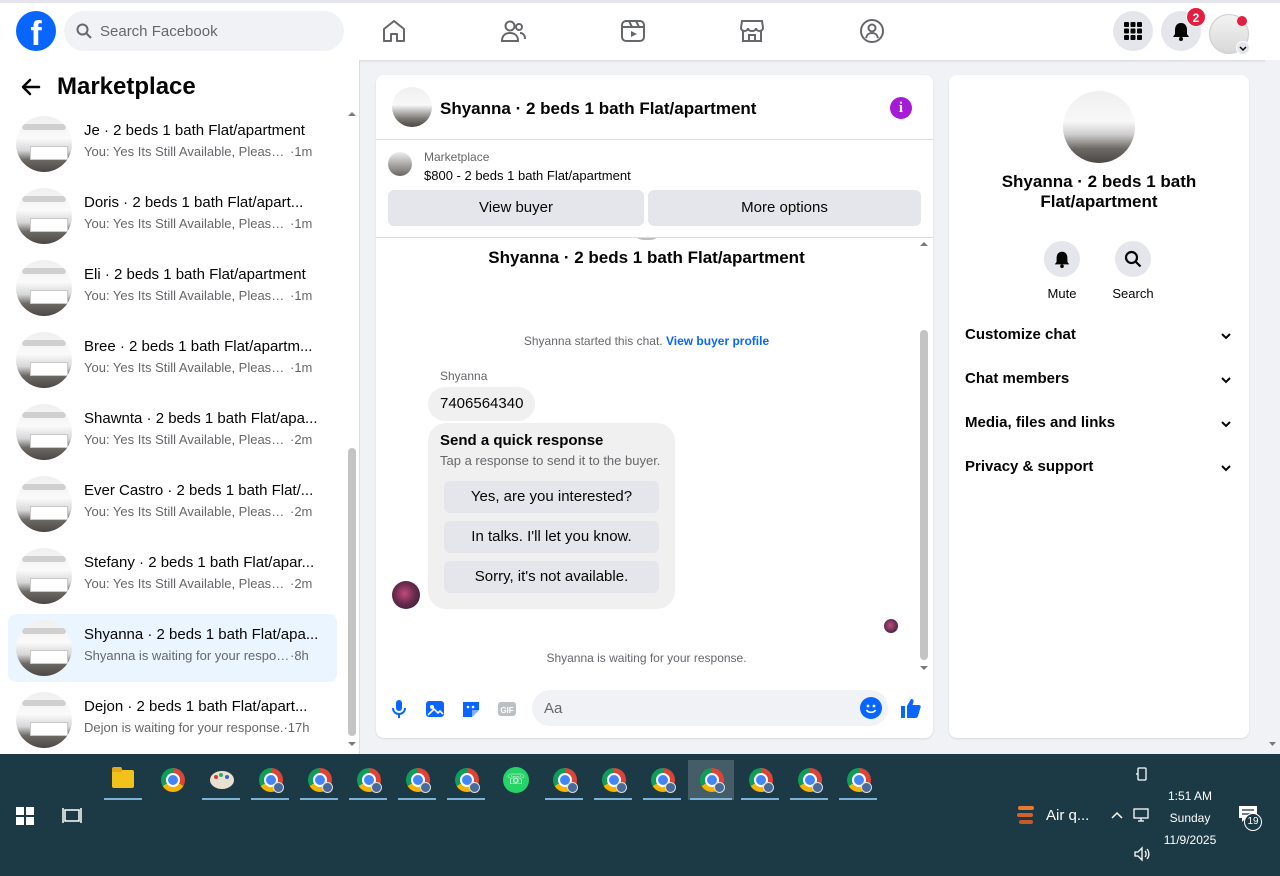 The image size is (1280, 876). I want to click on mute-label: Mute, so click(1062, 293).